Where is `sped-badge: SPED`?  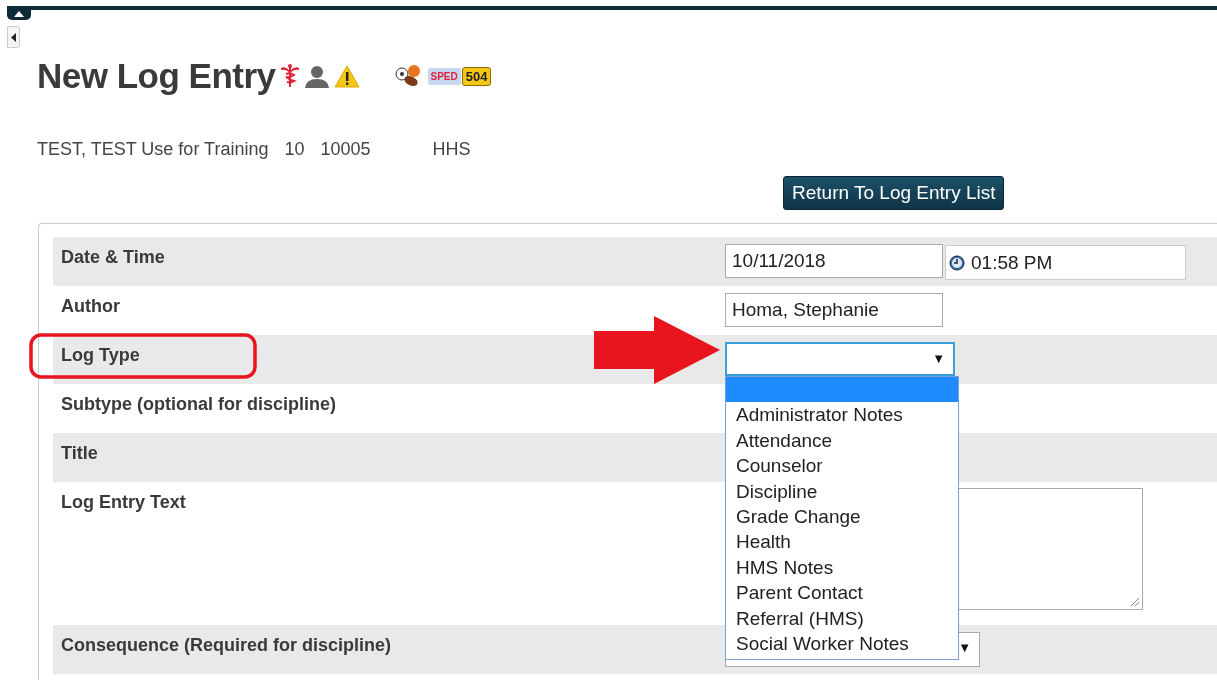
sped-badge: SPED is located at coordinates (444, 76).